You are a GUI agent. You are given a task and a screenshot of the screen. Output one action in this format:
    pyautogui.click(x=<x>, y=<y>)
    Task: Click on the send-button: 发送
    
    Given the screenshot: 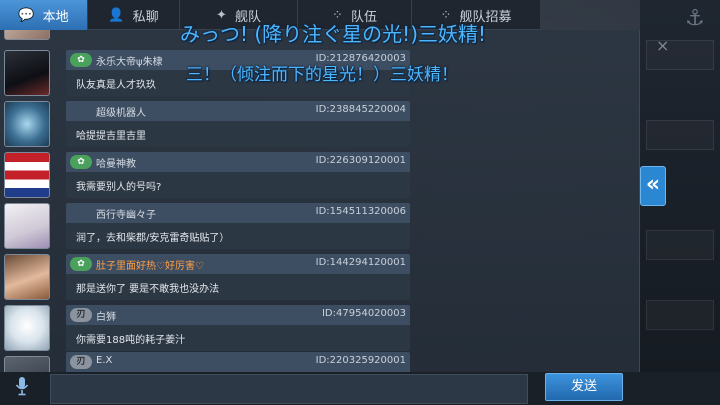 What is the action you would take?
    pyautogui.click(x=584, y=387)
    